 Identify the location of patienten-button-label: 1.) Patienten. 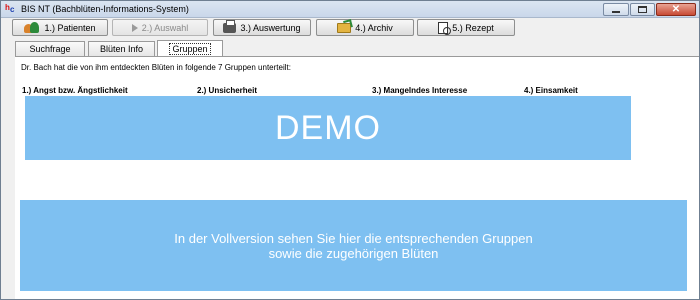
(70, 27).